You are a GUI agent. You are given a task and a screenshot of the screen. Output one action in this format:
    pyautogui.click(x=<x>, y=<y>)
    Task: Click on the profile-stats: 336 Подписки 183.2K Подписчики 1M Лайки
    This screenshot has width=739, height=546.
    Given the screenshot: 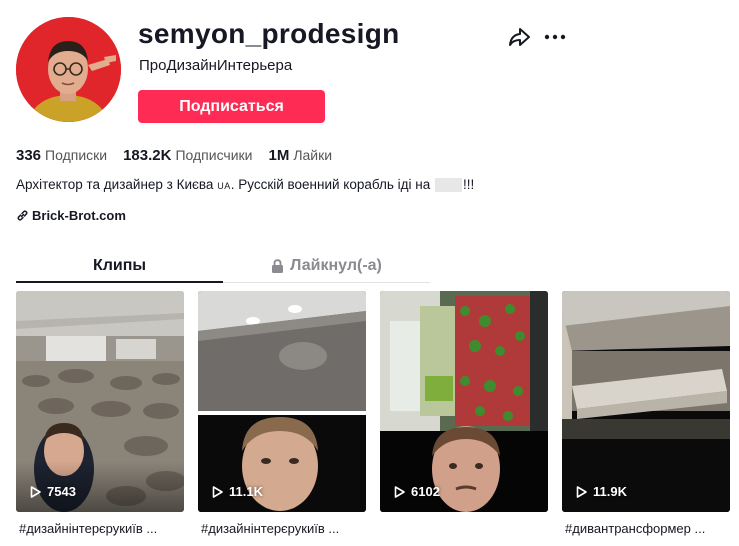 What is the action you would take?
    pyautogui.click(x=174, y=155)
    